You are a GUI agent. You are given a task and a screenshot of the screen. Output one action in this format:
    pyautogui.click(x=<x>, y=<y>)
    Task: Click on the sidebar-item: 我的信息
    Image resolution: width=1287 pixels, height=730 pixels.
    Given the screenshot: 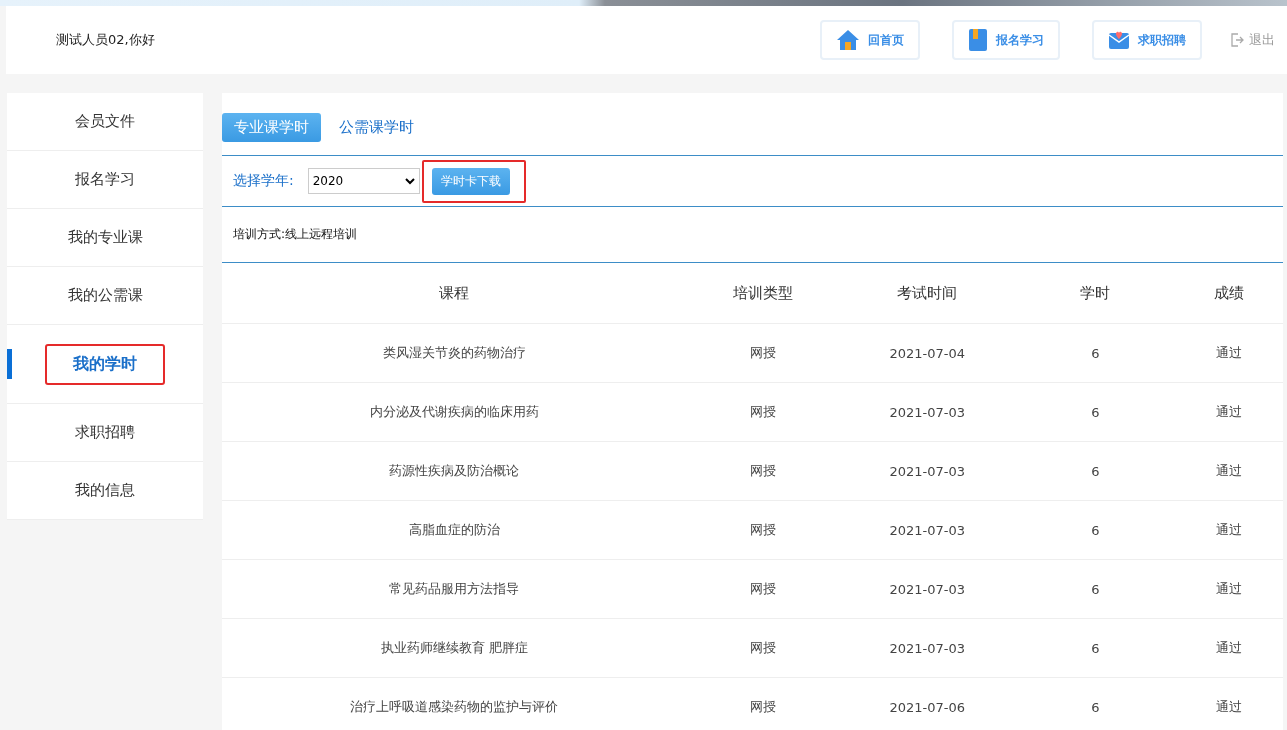 What is the action you would take?
    pyautogui.click(x=105, y=491)
    